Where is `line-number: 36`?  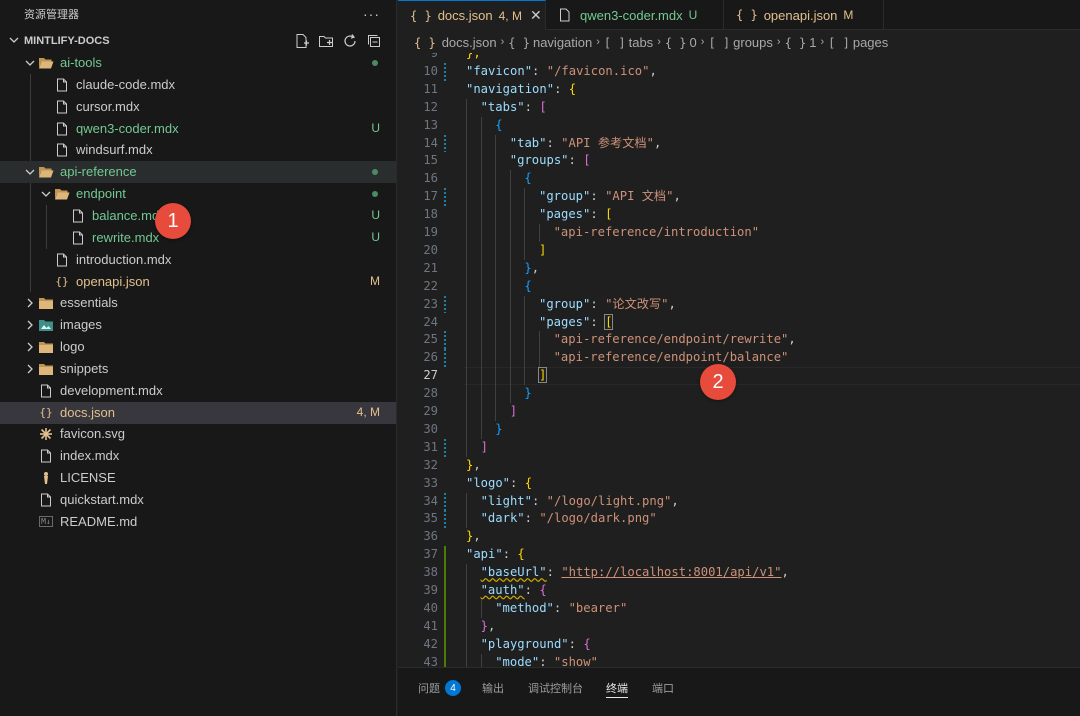 line-number: 36 is located at coordinates (430, 536).